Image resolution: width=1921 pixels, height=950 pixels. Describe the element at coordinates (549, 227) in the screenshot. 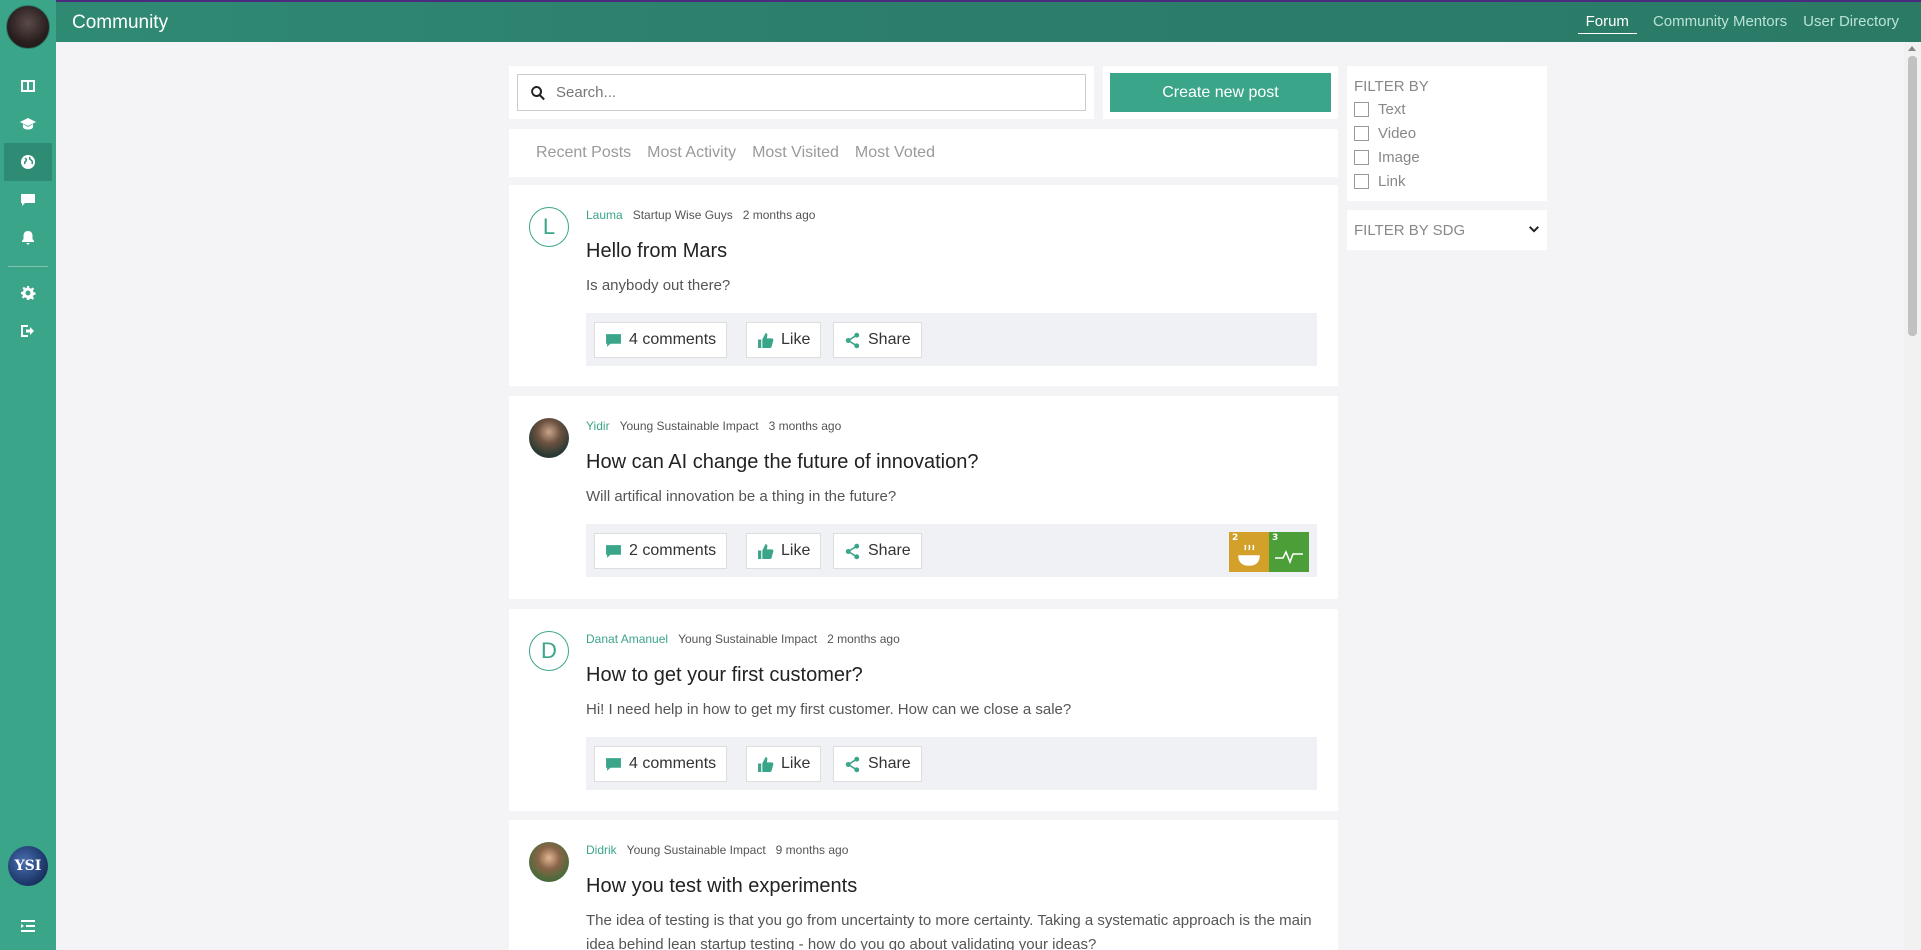

I see `author-avatar: L` at that location.